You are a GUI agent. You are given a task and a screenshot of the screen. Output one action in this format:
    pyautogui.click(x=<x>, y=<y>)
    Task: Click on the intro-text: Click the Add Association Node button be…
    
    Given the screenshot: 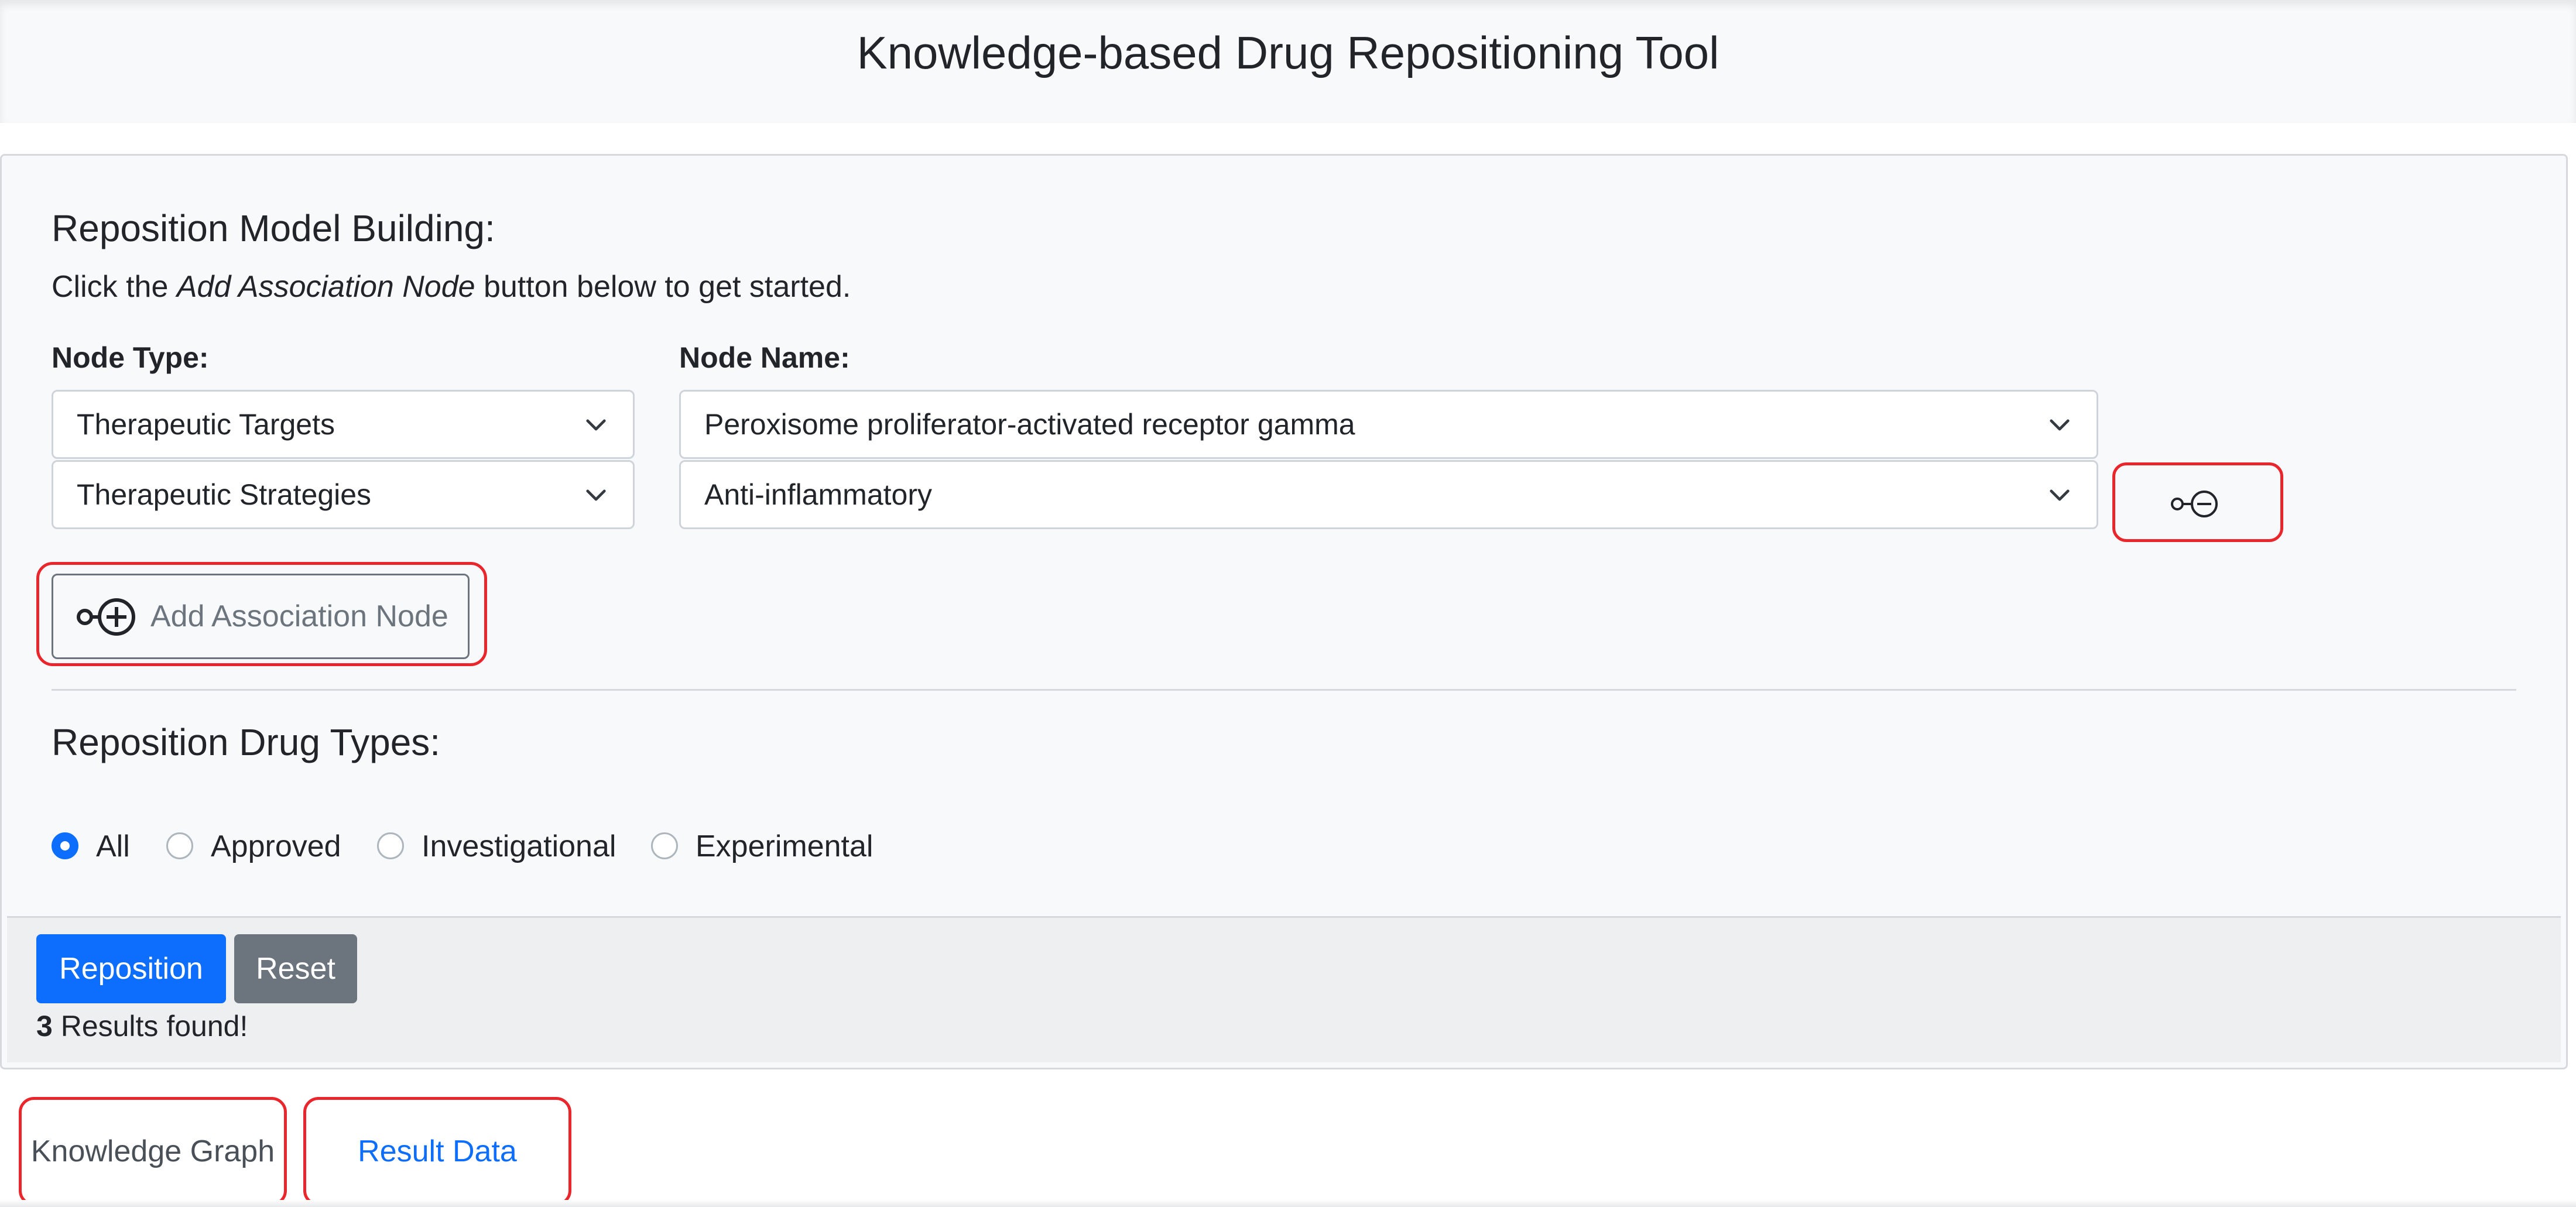 What is the action you would take?
    pyautogui.click(x=451, y=287)
    